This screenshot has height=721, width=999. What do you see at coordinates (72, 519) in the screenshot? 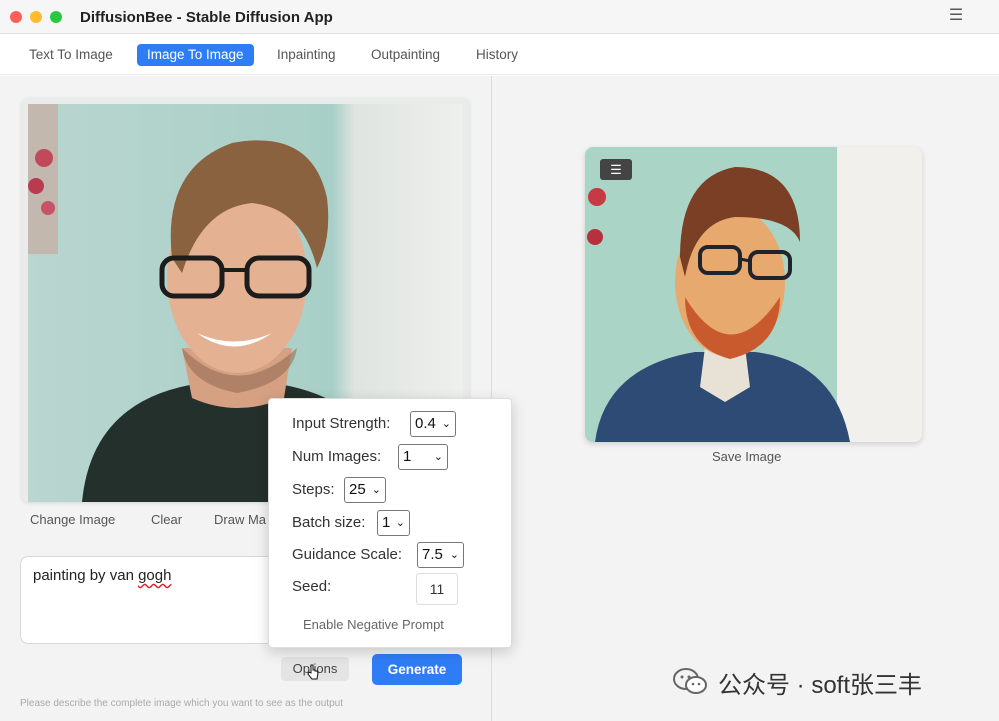
I see `change-image-button: Change Image` at bounding box center [72, 519].